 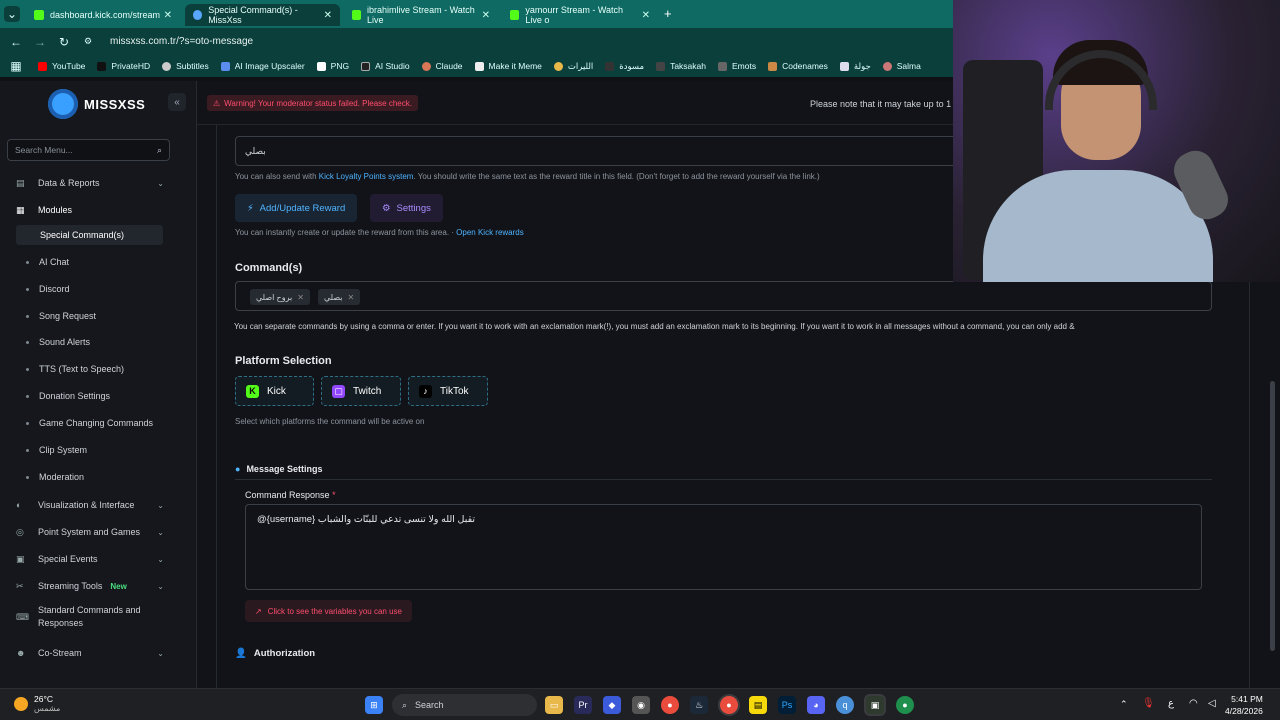 What do you see at coordinates (1193, 703) in the screenshot?
I see `wifi-icon: ◠` at bounding box center [1193, 703].